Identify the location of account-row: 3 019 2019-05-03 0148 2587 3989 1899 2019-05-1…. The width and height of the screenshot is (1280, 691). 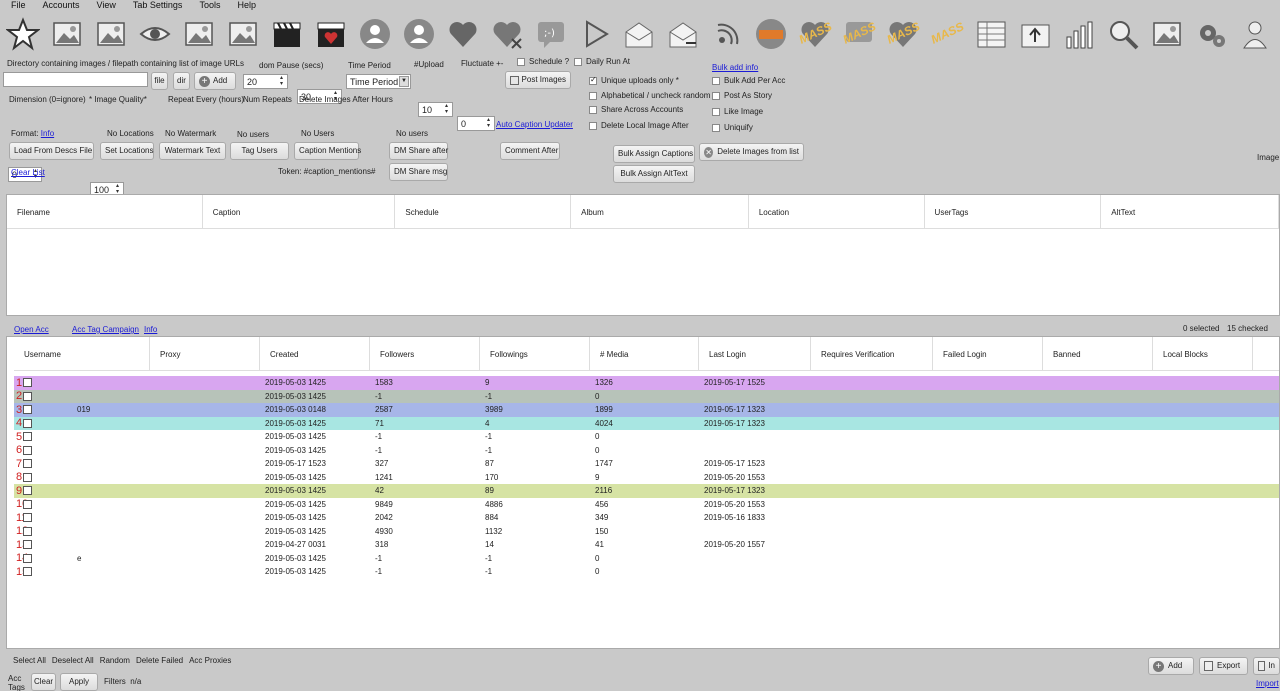
(646, 410).